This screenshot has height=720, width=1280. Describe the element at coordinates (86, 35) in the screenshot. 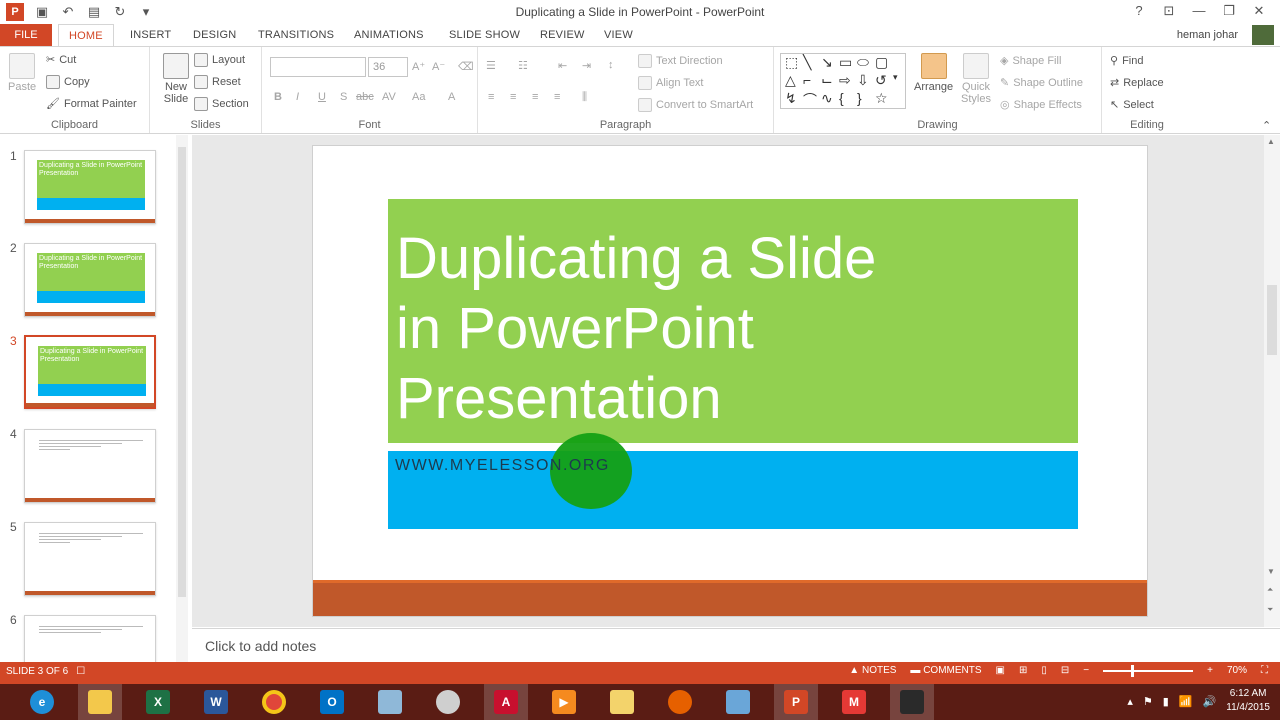

I see `tab-home: HOME` at that location.